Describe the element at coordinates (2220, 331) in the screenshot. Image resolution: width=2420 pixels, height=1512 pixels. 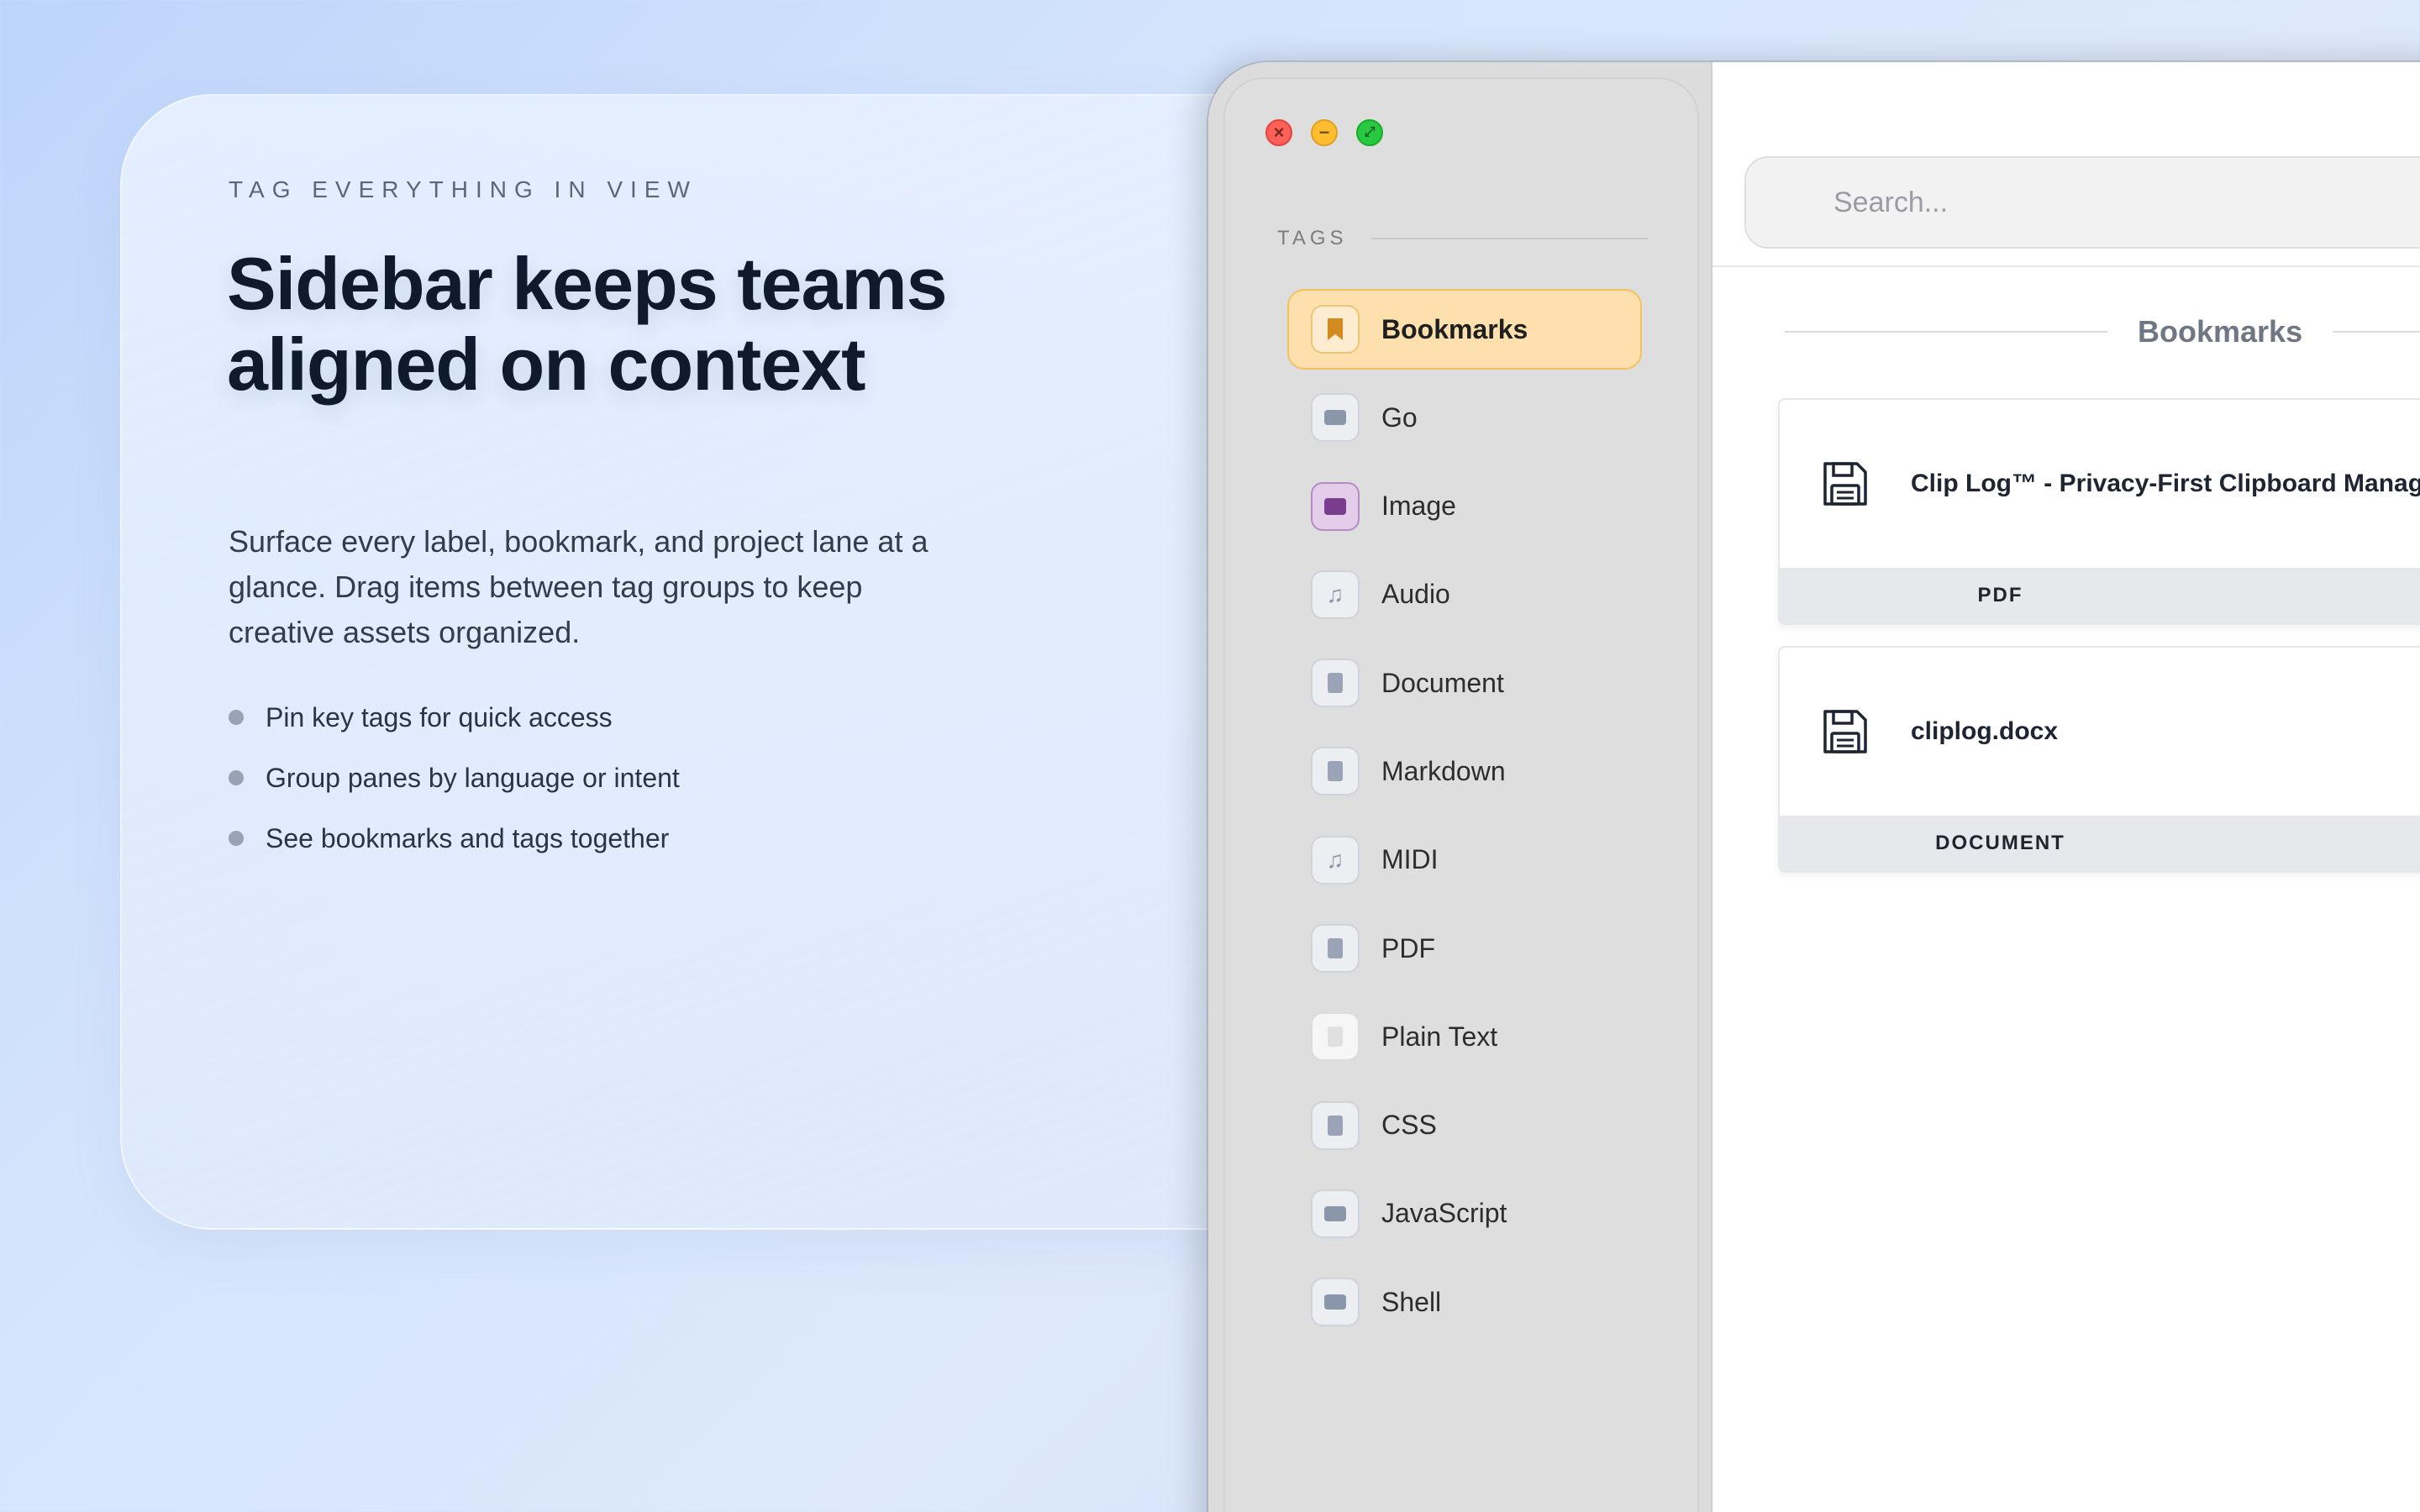
I see `section-title: Bookmarks` at that location.